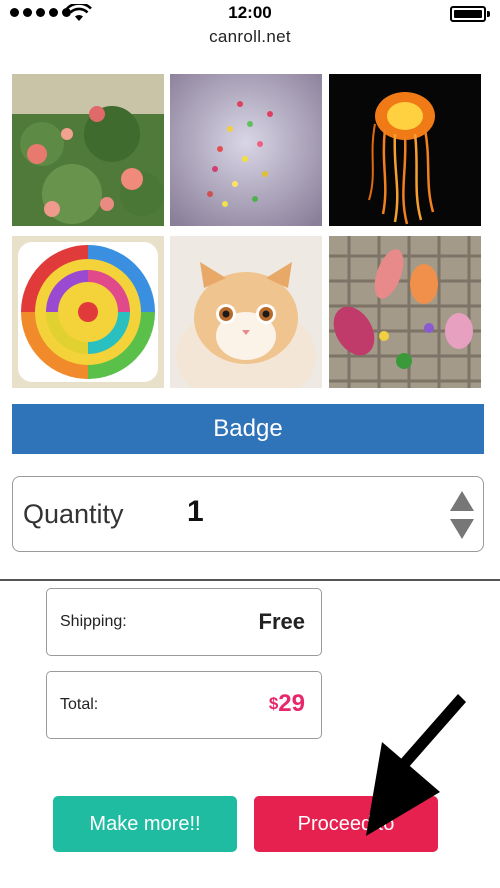 This screenshot has width=500, height=888. I want to click on url-bar: canroll.net, so click(250, 37).